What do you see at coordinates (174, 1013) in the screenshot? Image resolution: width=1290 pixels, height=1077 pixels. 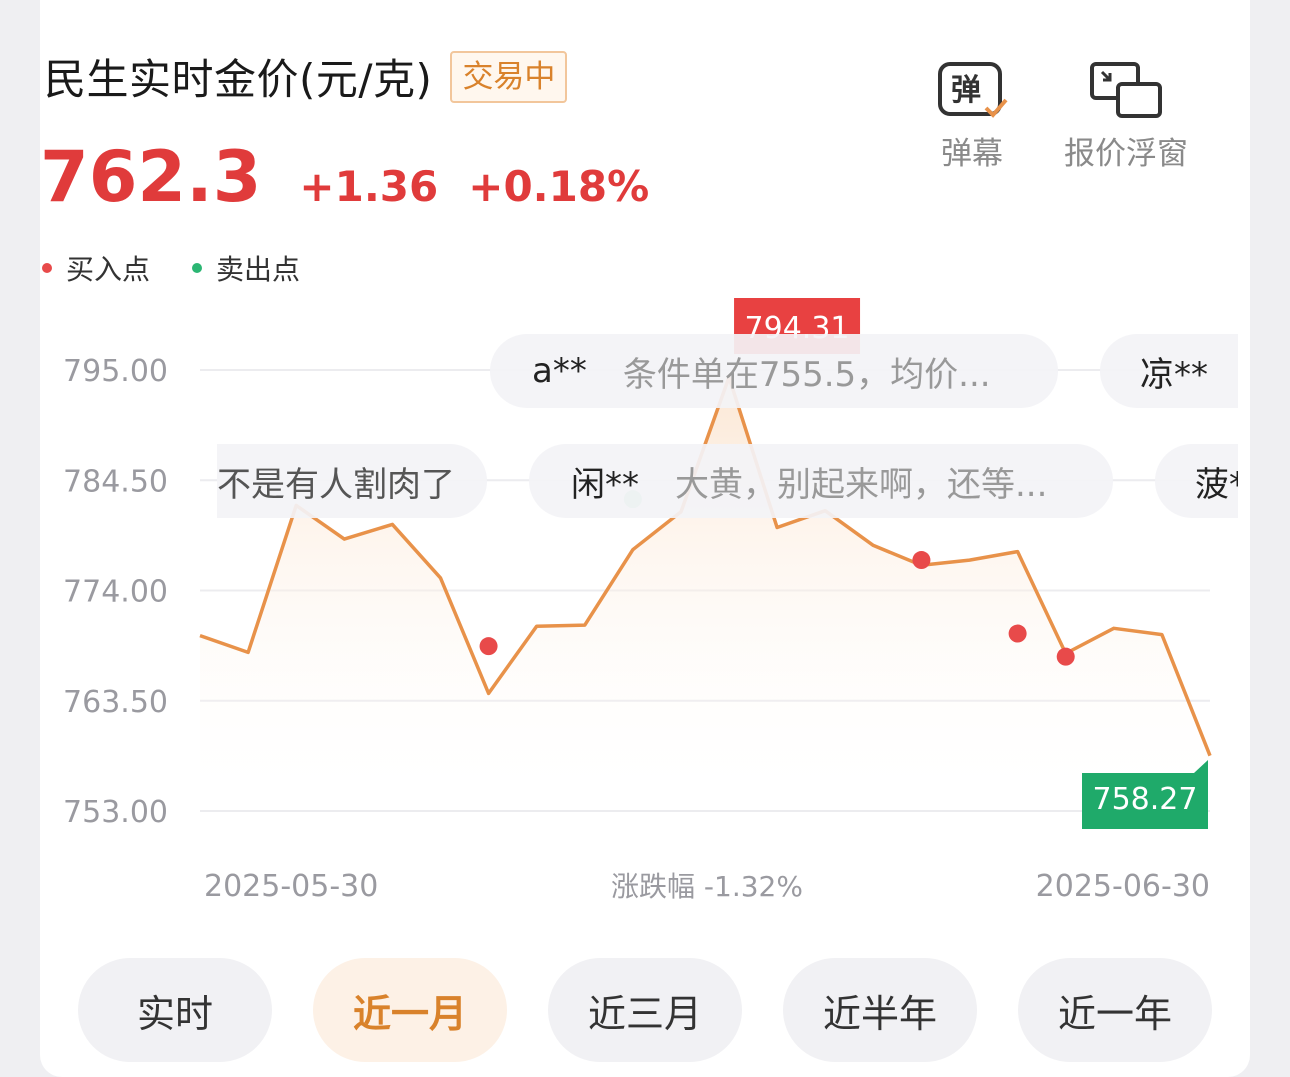 I see `tab-label: 实时` at bounding box center [174, 1013].